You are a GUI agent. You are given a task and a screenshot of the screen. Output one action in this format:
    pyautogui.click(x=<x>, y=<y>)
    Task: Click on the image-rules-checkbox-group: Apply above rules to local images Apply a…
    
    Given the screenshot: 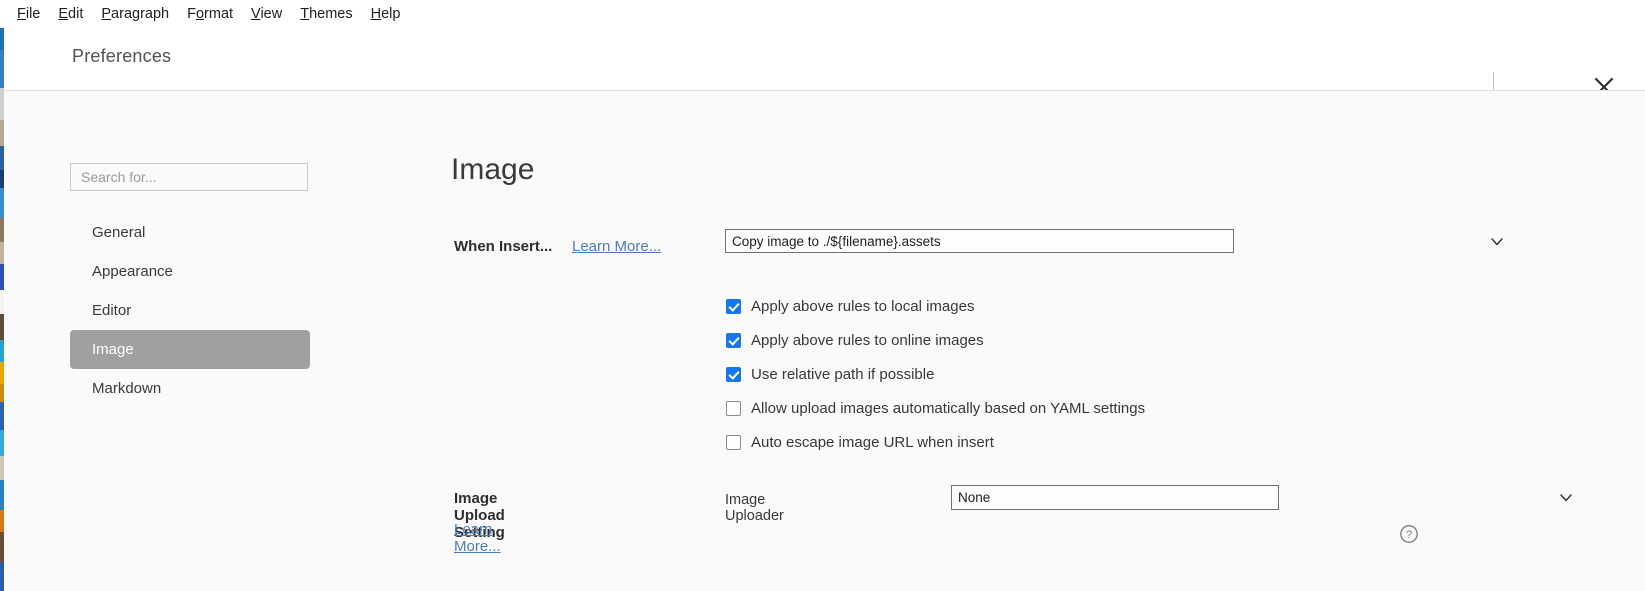 What is the action you would take?
    pyautogui.click(x=935, y=374)
    